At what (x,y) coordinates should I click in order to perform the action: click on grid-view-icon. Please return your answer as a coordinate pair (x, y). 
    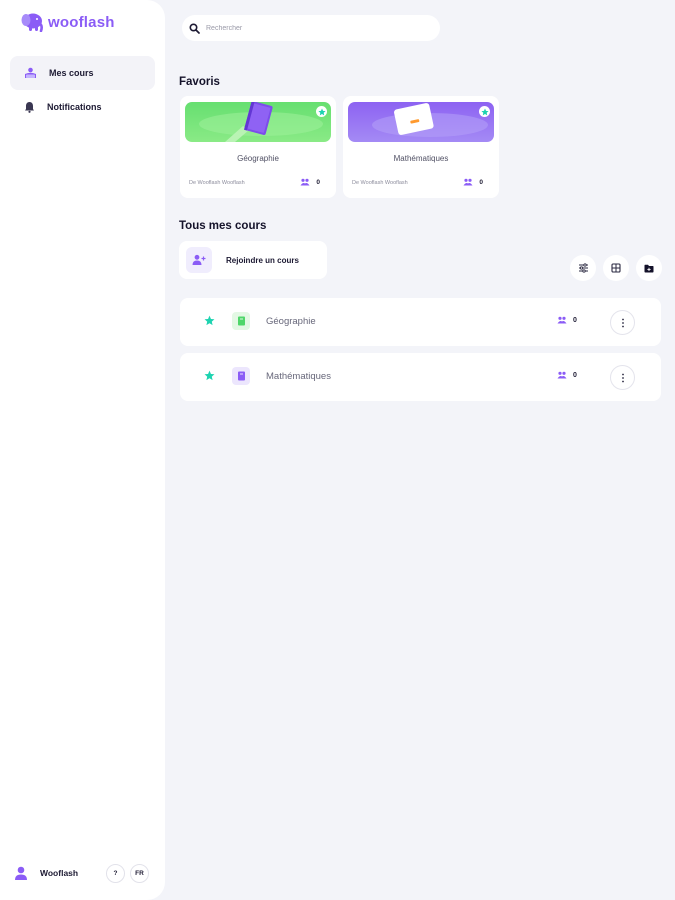
    Looking at the image, I should click on (616, 268).